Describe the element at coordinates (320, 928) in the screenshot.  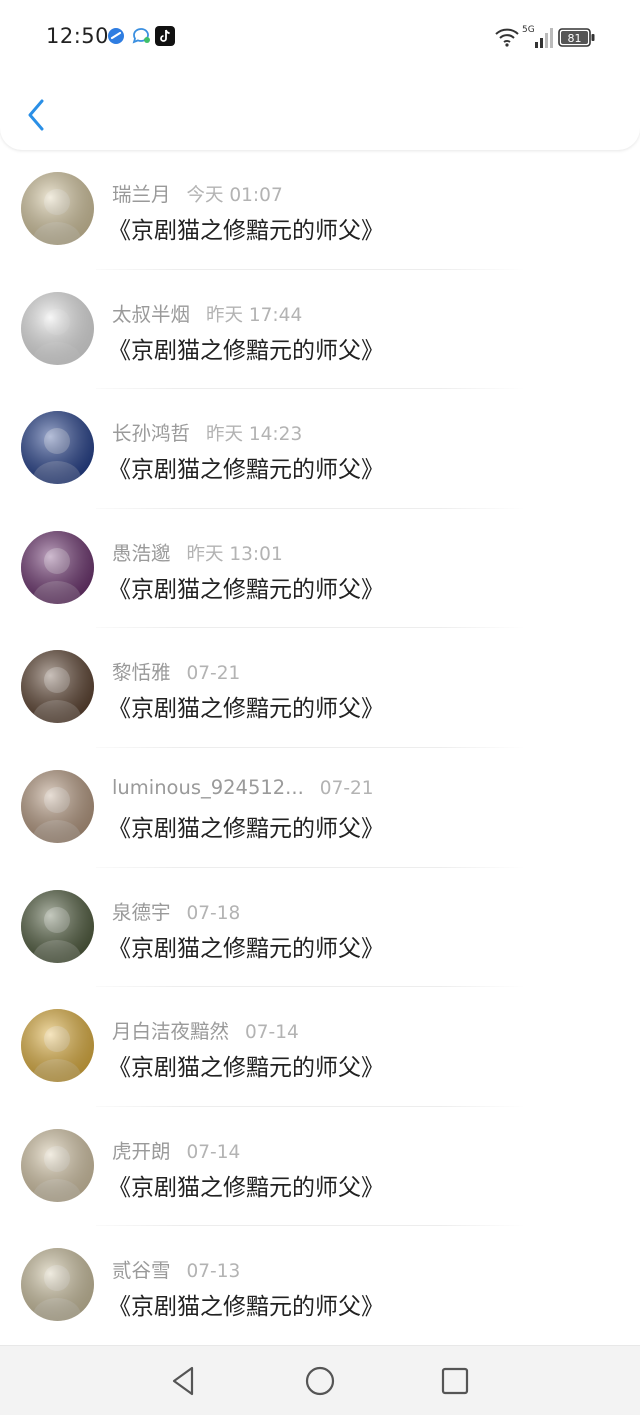
I see `list-item: 泉德宇 07-18 《京剧猫之修黯元的师父》` at that location.